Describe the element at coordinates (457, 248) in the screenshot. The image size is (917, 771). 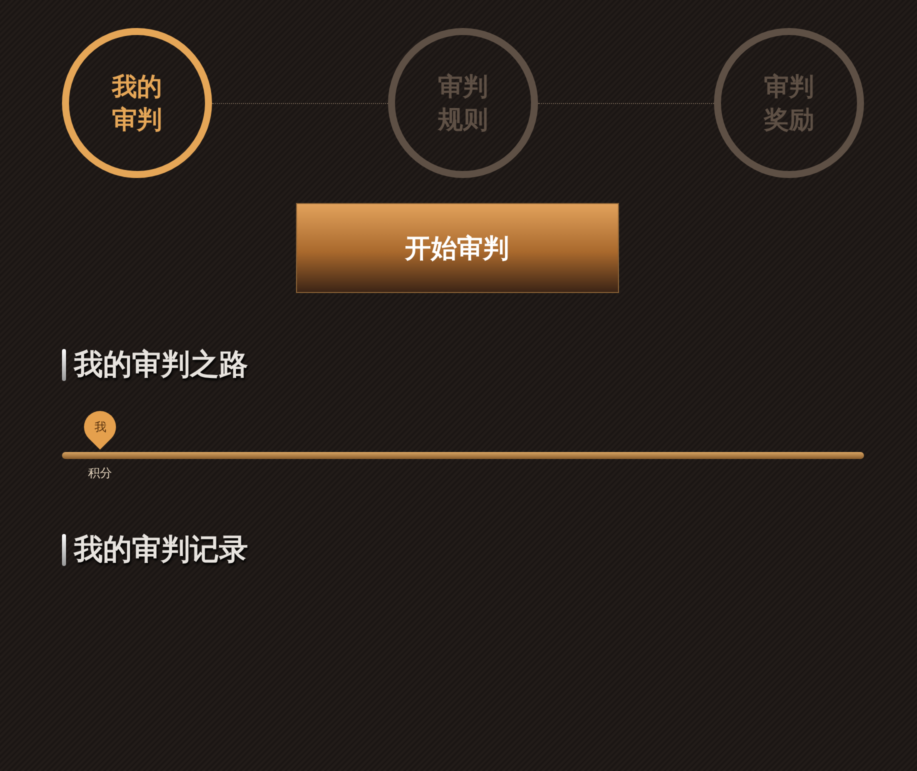
I see `start-button: 开始审判` at that location.